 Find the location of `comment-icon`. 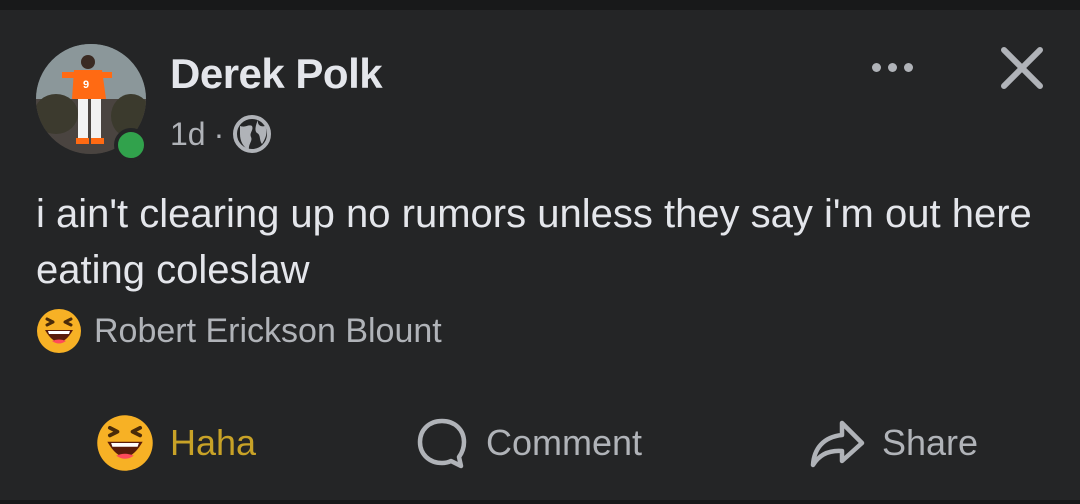

comment-icon is located at coordinates (442, 443).